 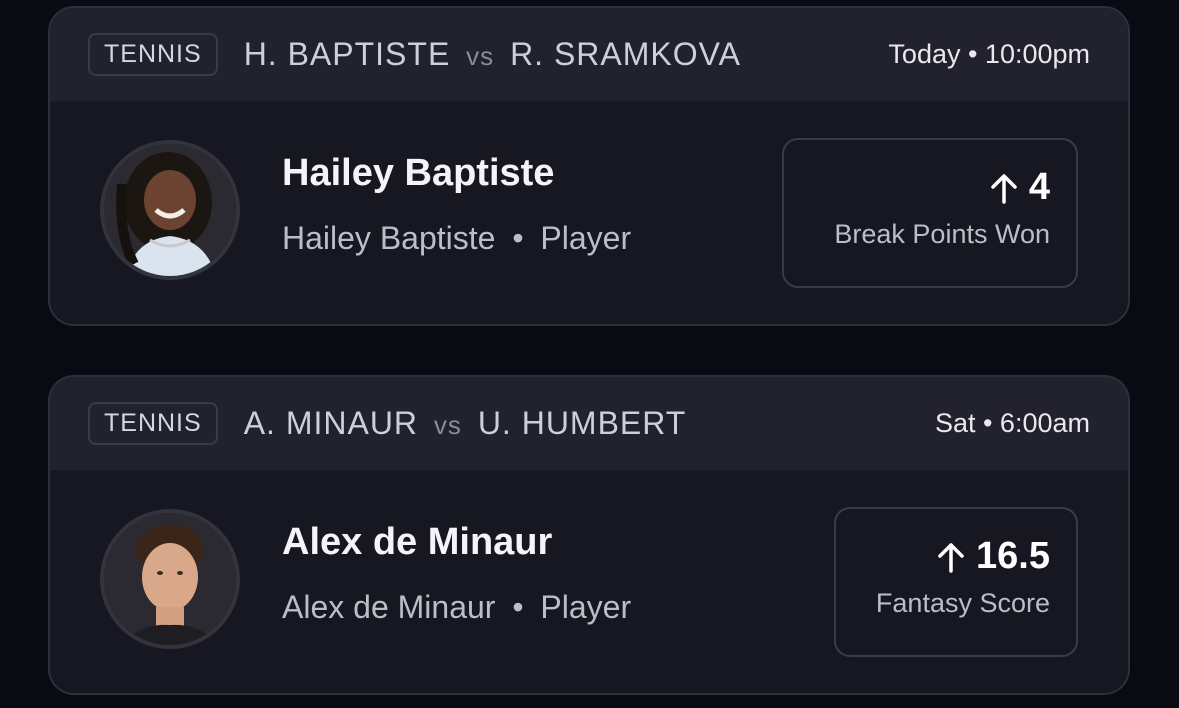 I want to click on matchup-player-1: A. MINAUR, so click(x=331, y=423).